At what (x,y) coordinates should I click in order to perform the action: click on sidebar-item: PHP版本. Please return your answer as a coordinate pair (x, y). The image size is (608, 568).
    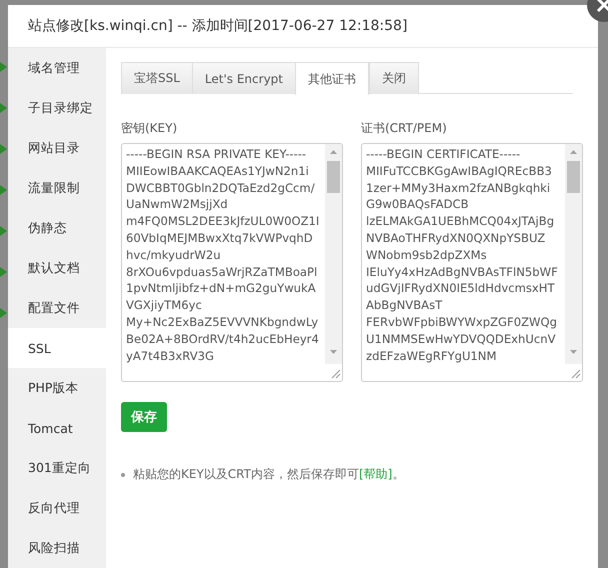
    Looking at the image, I should click on (57, 388).